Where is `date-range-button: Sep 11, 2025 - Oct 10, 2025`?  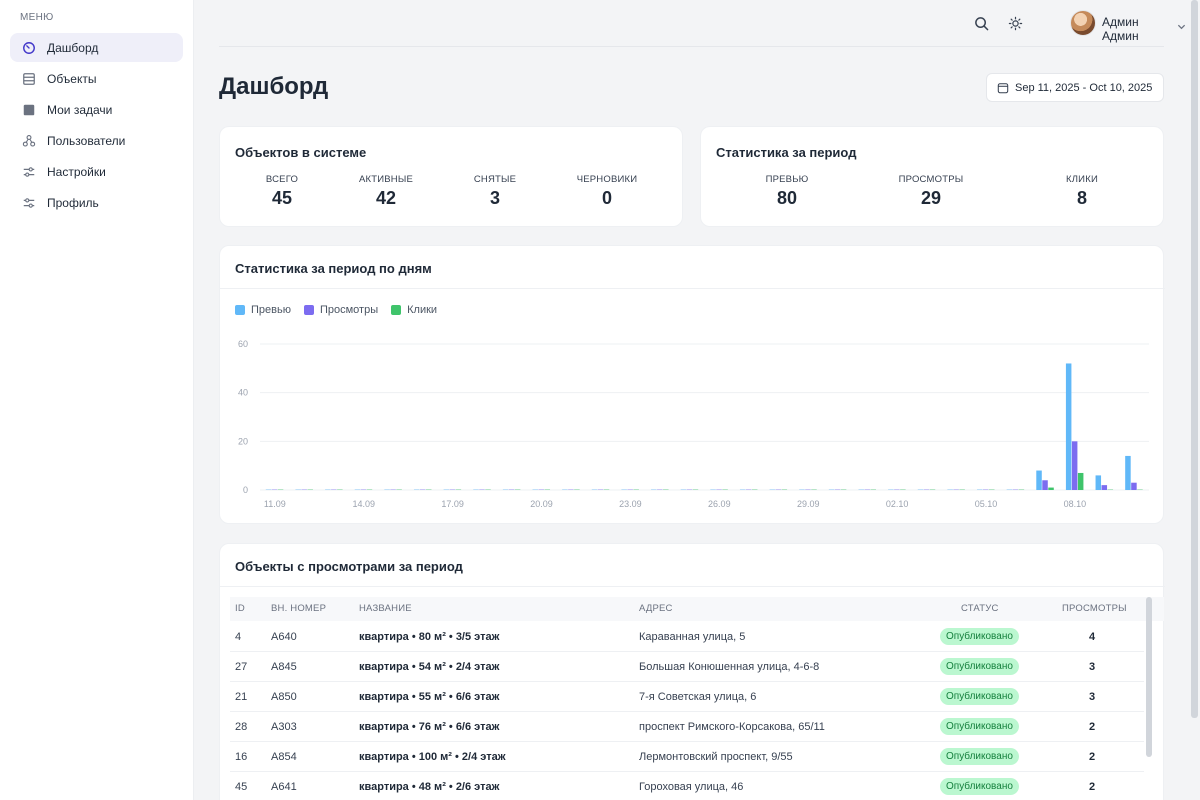 date-range-button: Sep 11, 2025 - Oct 10, 2025 is located at coordinates (1075, 87).